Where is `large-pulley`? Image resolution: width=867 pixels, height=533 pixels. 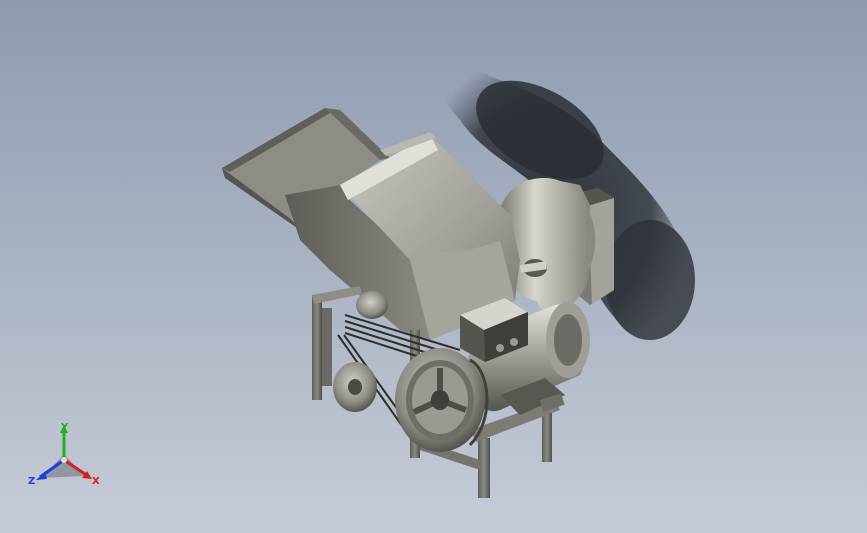
large-pulley is located at coordinates (442, 400).